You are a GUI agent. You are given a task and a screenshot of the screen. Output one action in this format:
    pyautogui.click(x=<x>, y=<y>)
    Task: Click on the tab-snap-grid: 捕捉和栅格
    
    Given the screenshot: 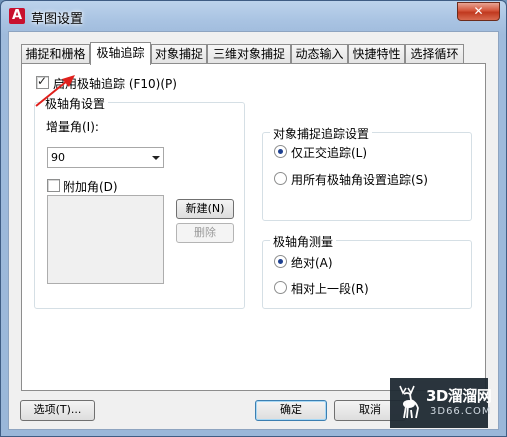 What is the action you would take?
    pyautogui.click(x=55, y=54)
    